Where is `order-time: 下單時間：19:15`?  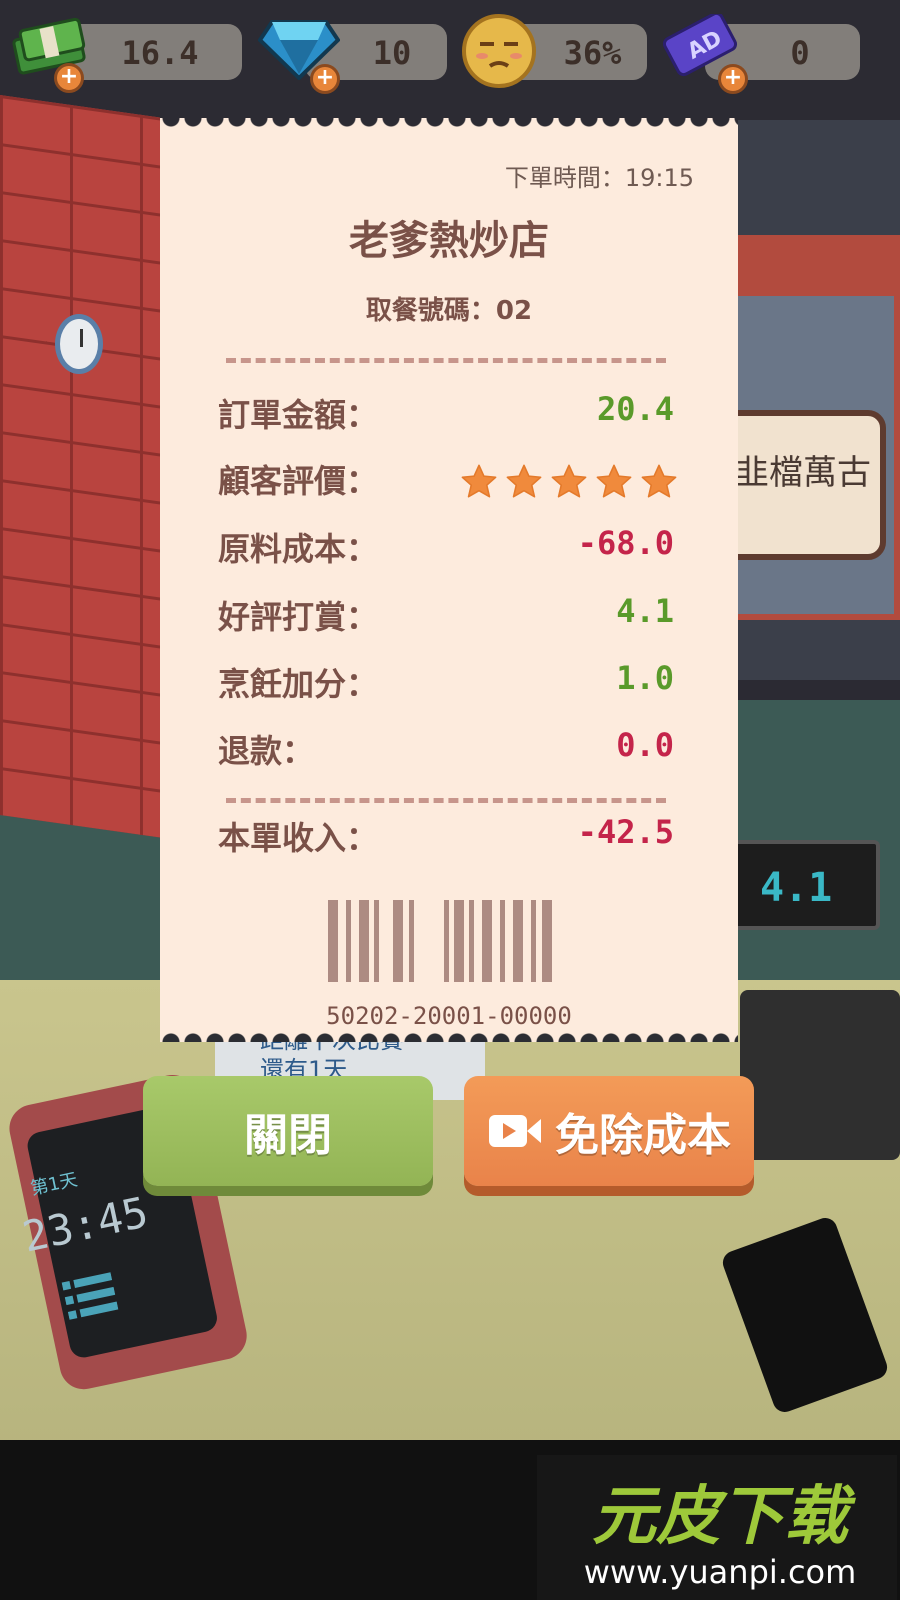
order-time: 下單時間：19:15 is located at coordinates (599, 175).